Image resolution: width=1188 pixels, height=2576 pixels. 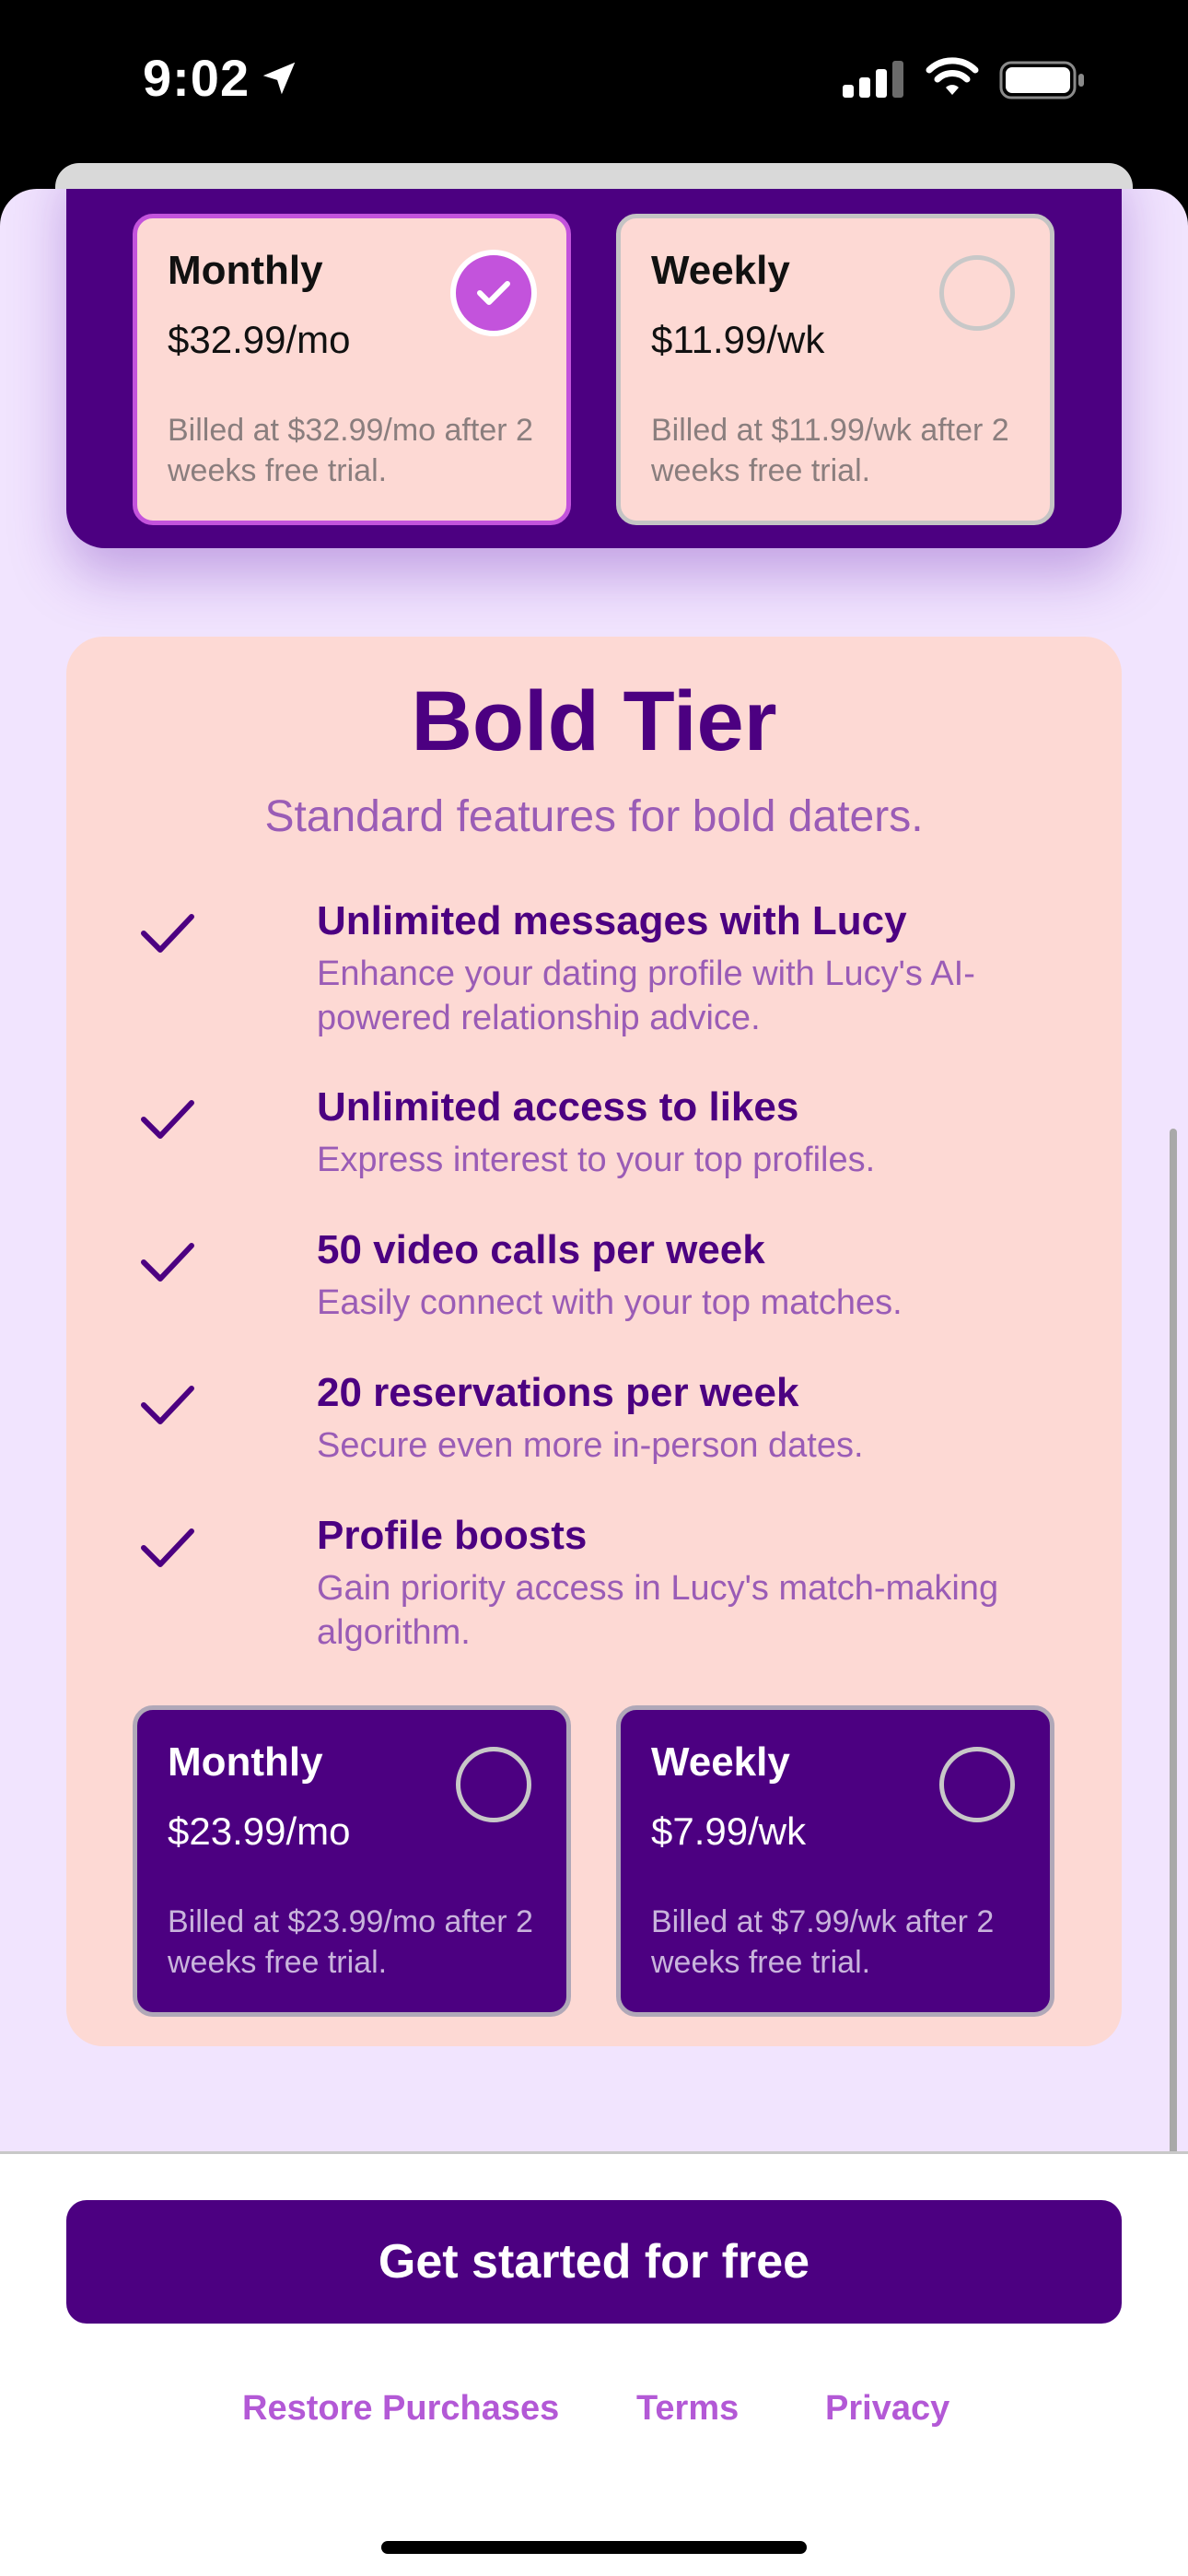 I want to click on feature-title: 20 reservations per week, so click(x=558, y=1392).